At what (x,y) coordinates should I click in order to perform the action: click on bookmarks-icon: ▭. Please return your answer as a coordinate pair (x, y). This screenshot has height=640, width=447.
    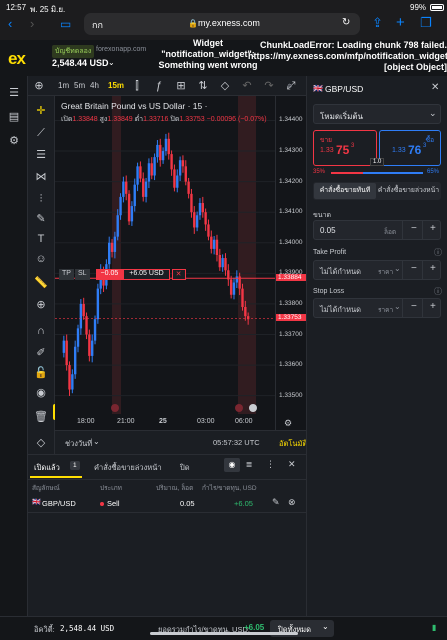
    Looking at the image, I should click on (65, 24).